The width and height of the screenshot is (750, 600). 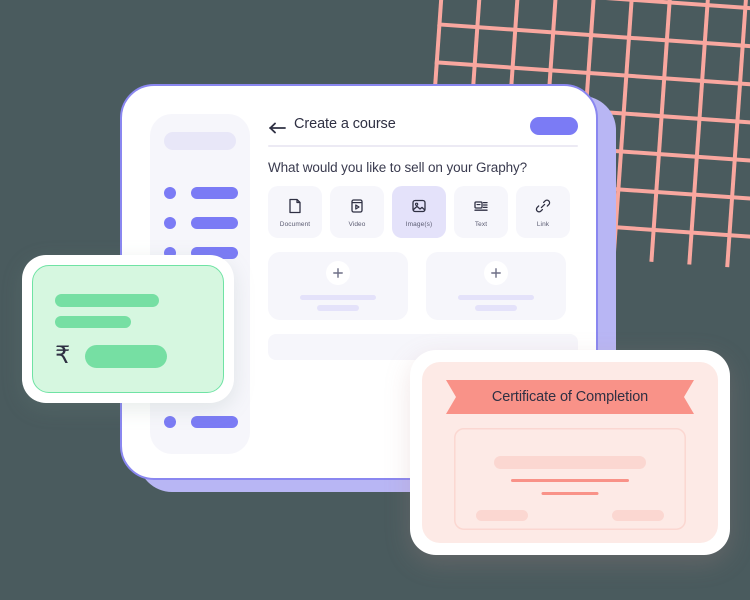 I want to click on tab-text: Text, so click(x=481, y=212).